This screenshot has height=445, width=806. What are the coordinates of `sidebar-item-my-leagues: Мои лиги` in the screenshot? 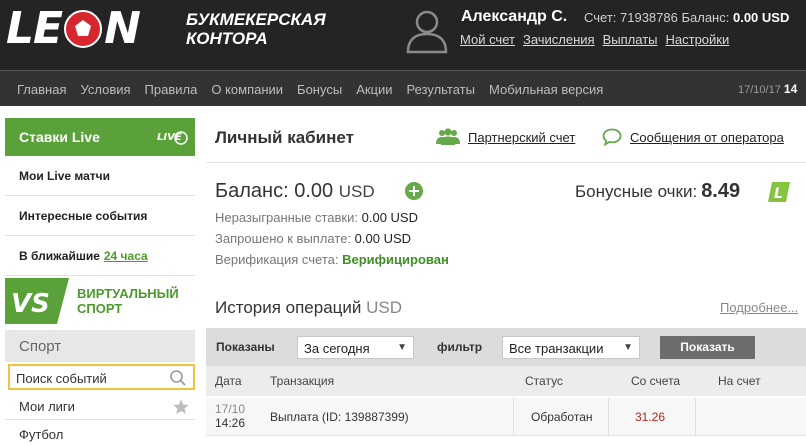 It's located at (100, 407).